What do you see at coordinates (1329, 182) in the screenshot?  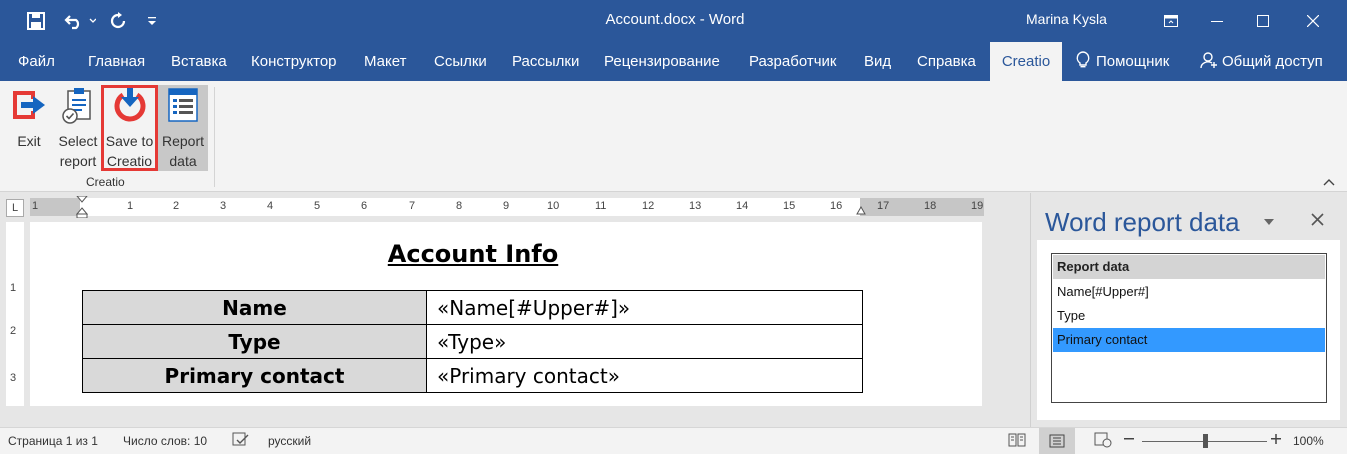 I see `collapse-ribbon-icon` at bounding box center [1329, 182].